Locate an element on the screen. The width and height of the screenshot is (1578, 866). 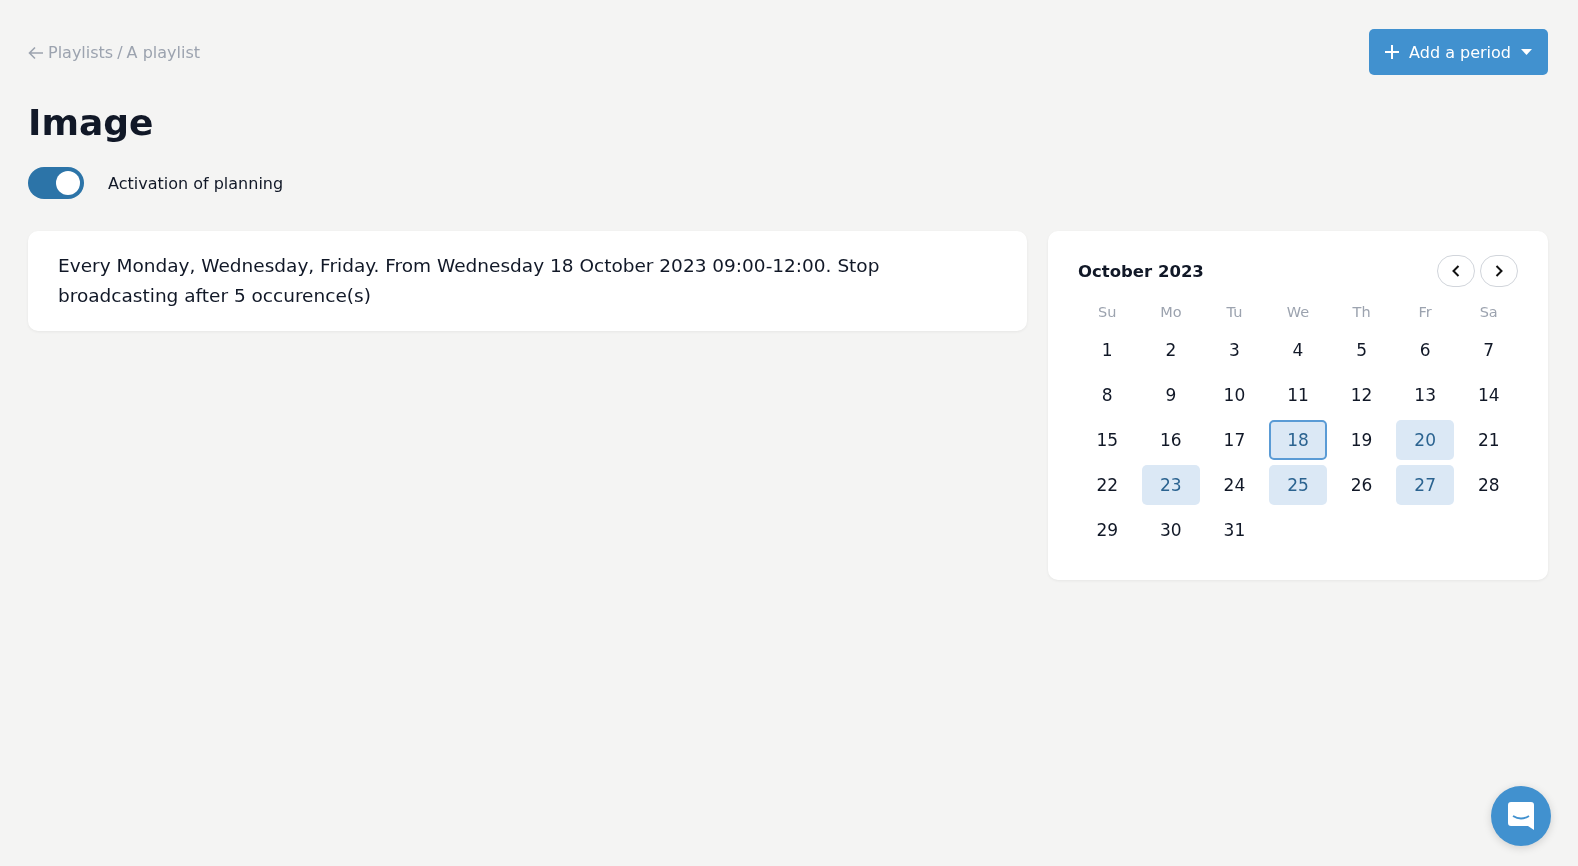
calendar-day: 6 is located at coordinates (1425, 350).